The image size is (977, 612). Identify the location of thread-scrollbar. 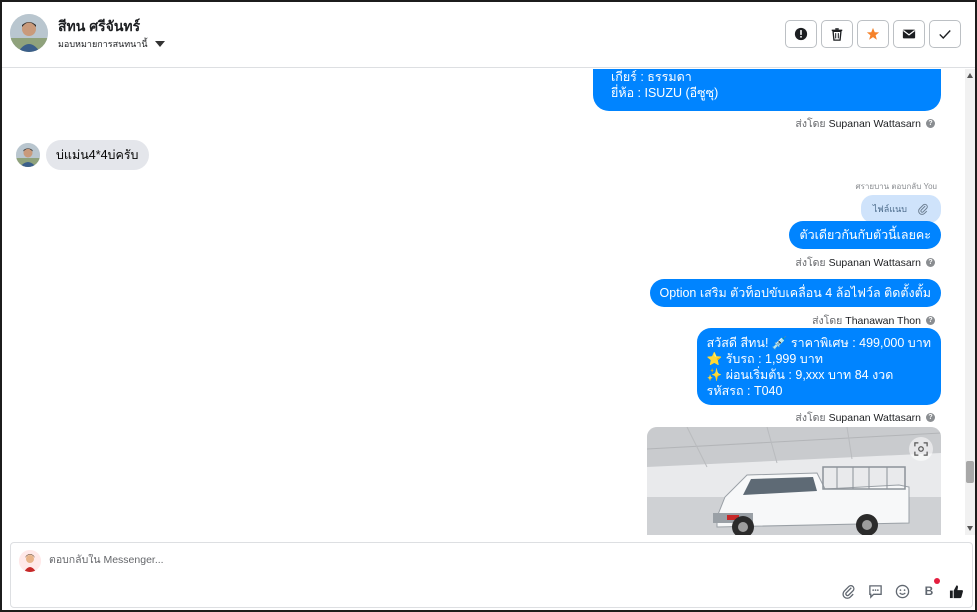
(970, 302).